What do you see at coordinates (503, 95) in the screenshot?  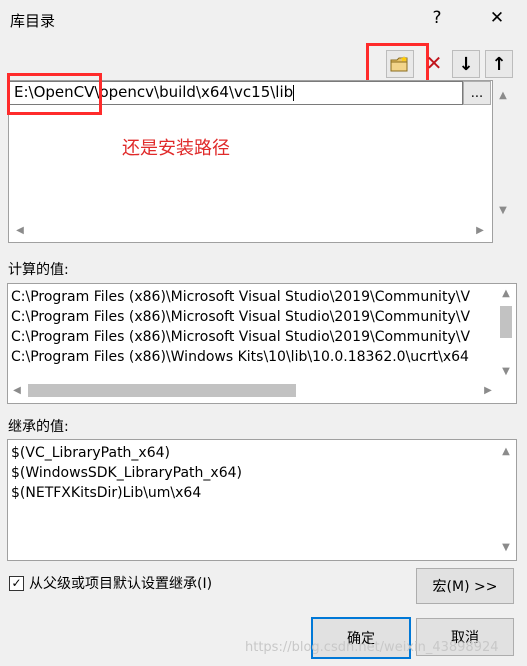 I see `edit-scroll-up-arrow: ▲` at bounding box center [503, 95].